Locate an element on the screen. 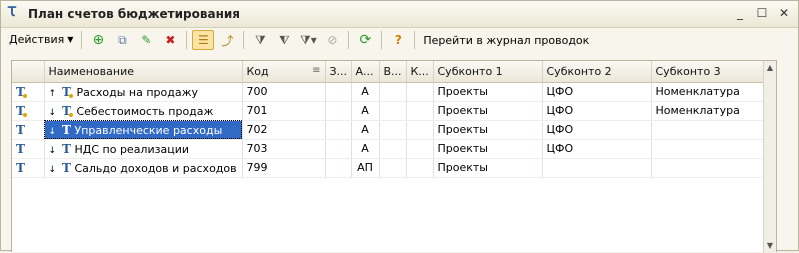  column-header-code-label: Код is located at coordinates (257, 71).